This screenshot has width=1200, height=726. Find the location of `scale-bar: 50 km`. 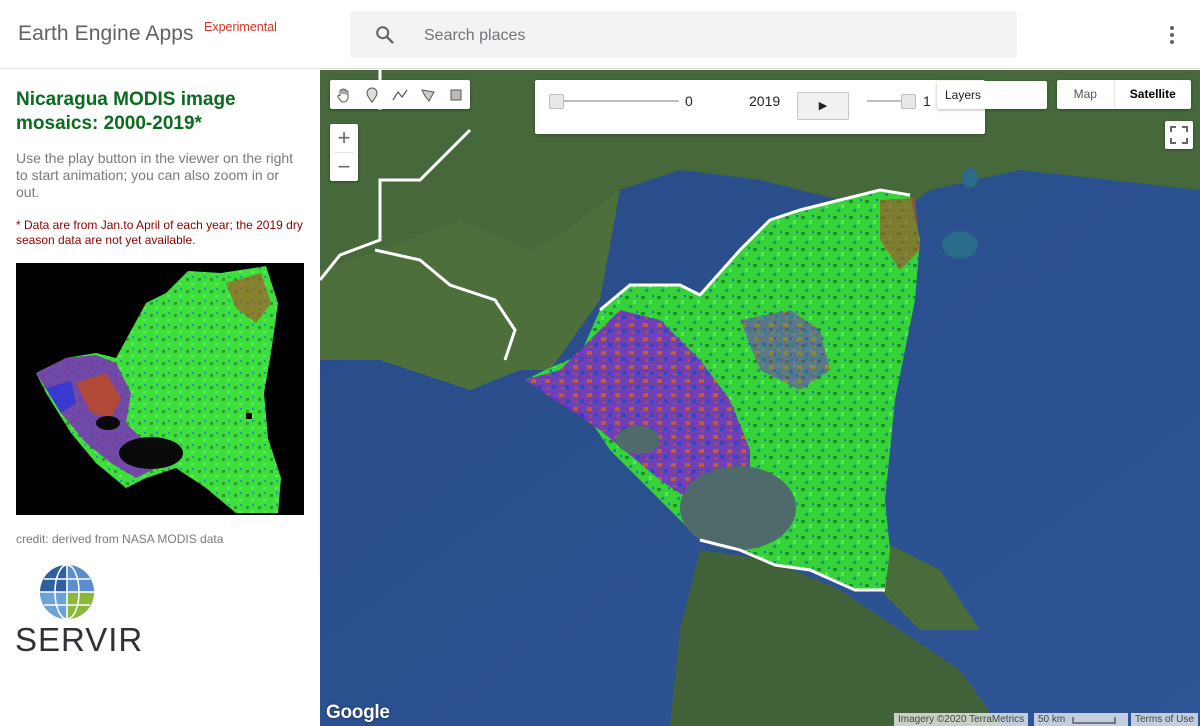

scale-bar: 50 km is located at coordinates (1081, 719).